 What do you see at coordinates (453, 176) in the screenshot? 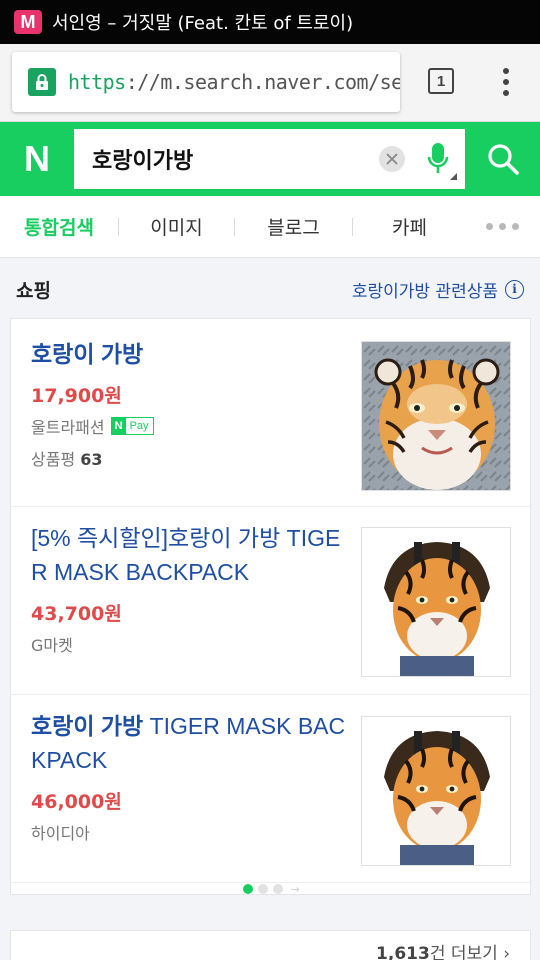
I see `mic-options-icon` at bounding box center [453, 176].